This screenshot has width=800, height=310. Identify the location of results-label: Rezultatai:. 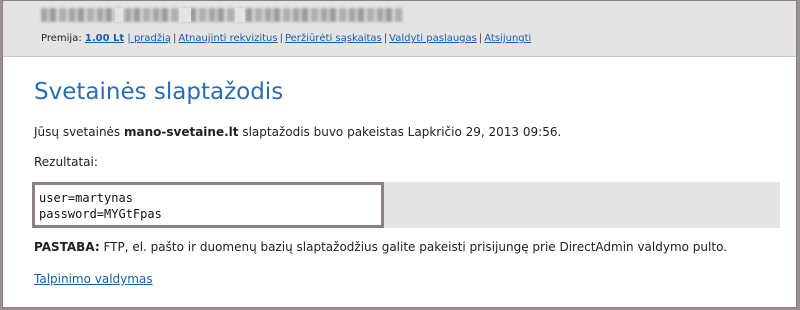
(66, 162).